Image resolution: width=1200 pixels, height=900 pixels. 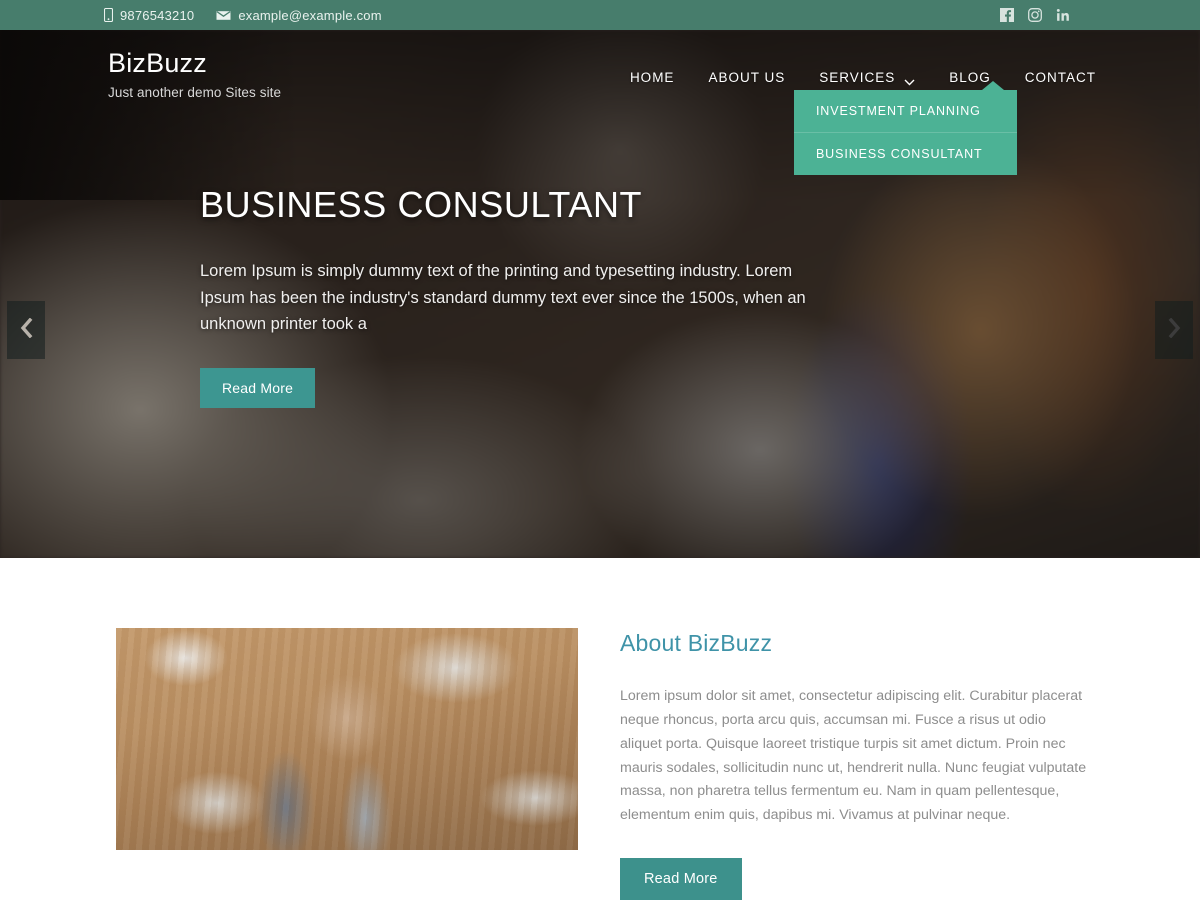 I want to click on topbar-phone: 9876543210, so click(x=149, y=15).